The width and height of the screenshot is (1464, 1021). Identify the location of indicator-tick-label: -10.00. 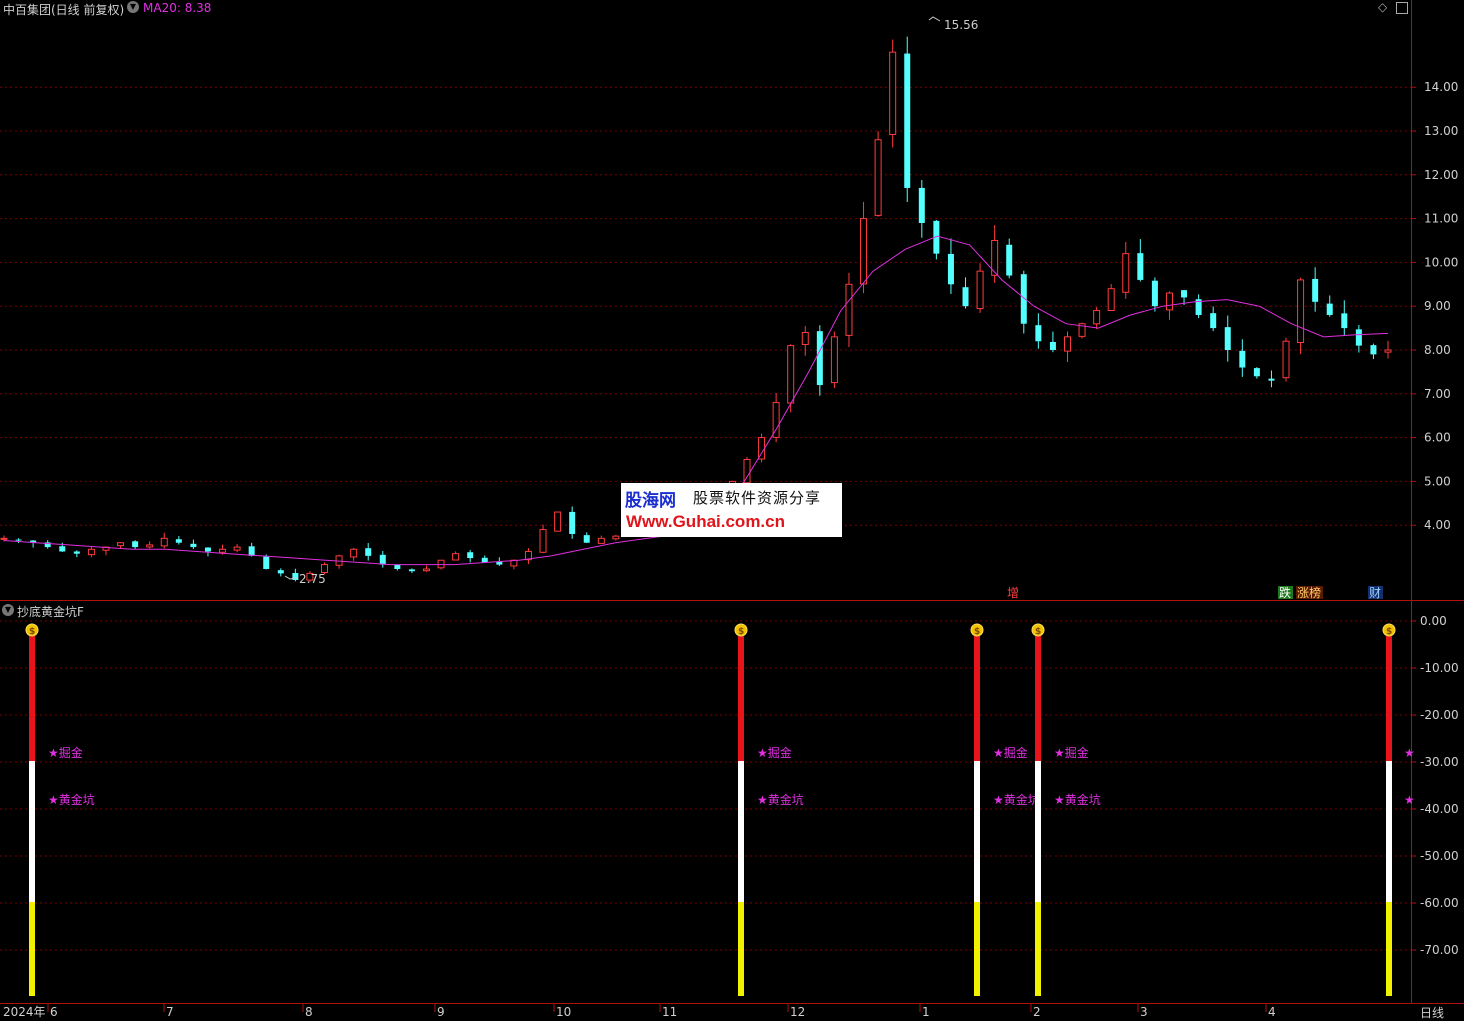
(1439, 668).